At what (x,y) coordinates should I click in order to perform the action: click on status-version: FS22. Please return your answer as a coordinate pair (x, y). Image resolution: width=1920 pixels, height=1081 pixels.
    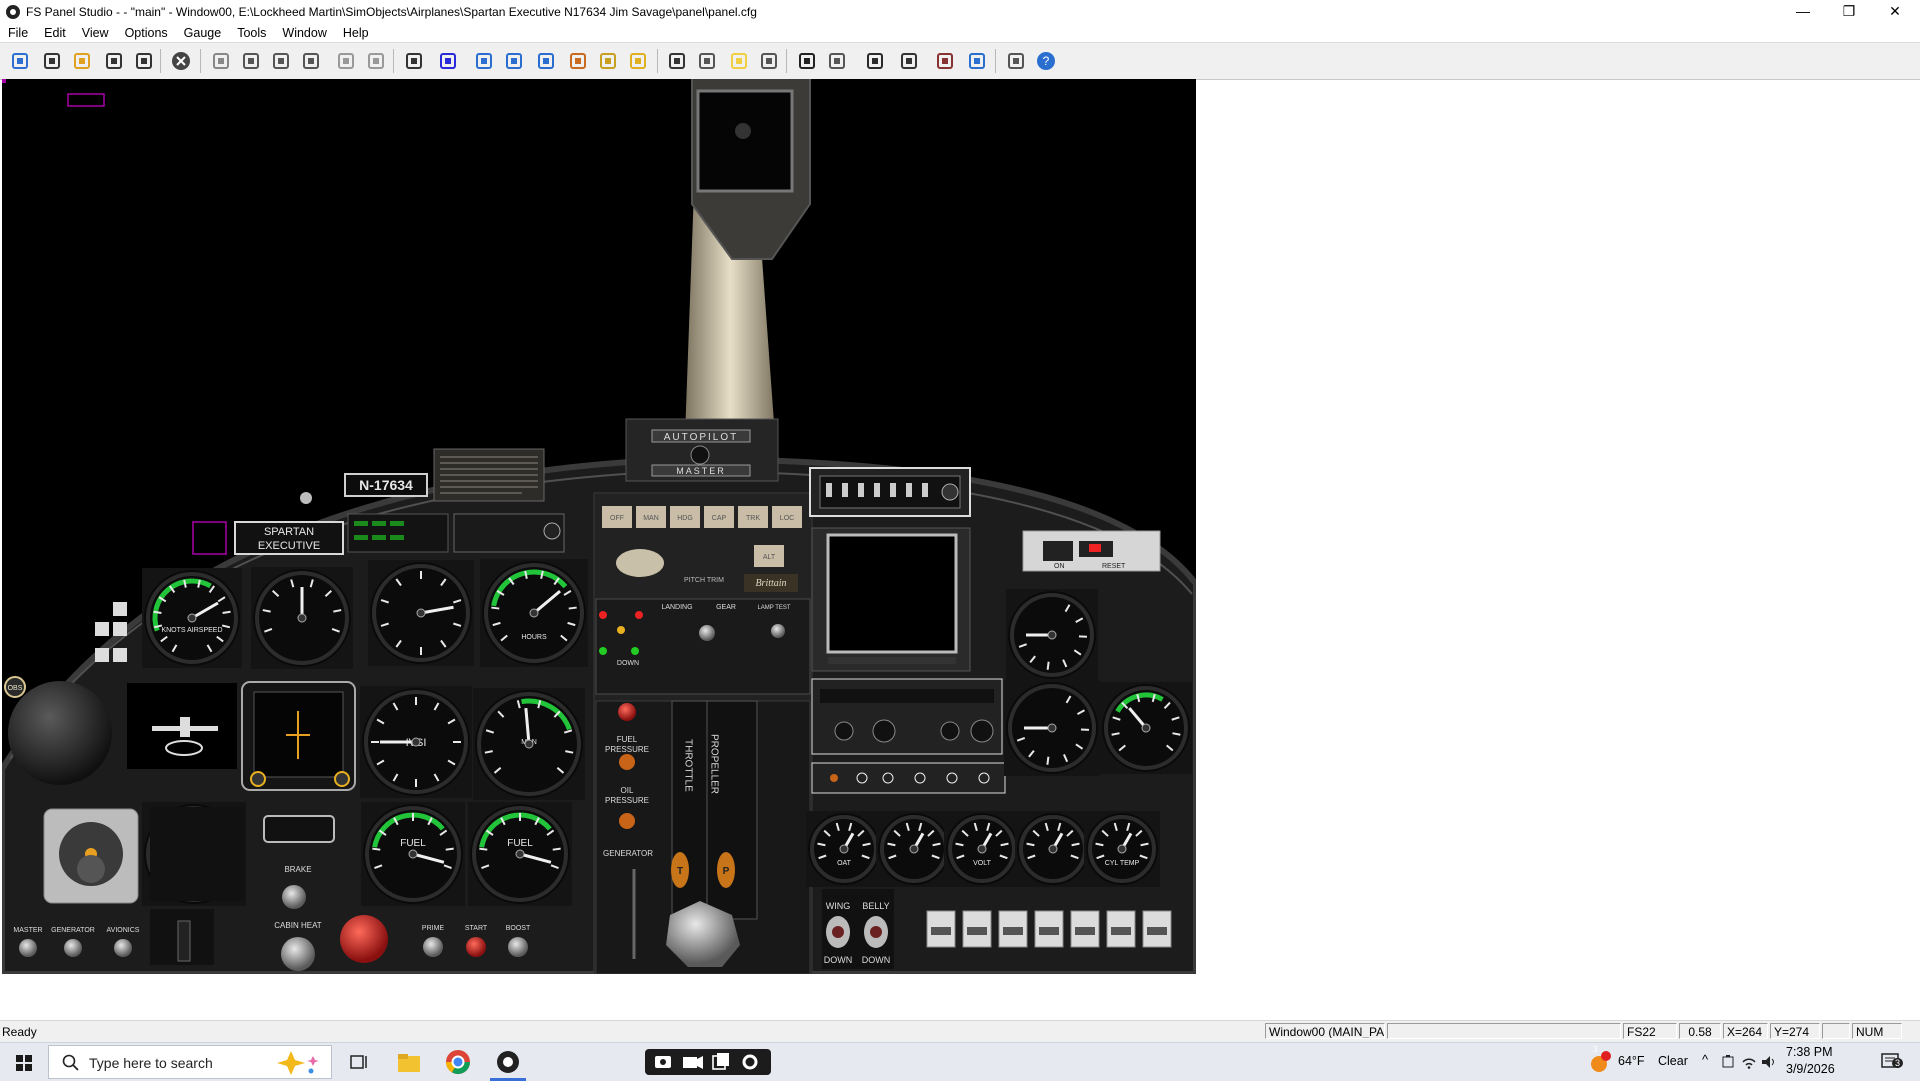
    Looking at the image, I should click on (1650, 1031).